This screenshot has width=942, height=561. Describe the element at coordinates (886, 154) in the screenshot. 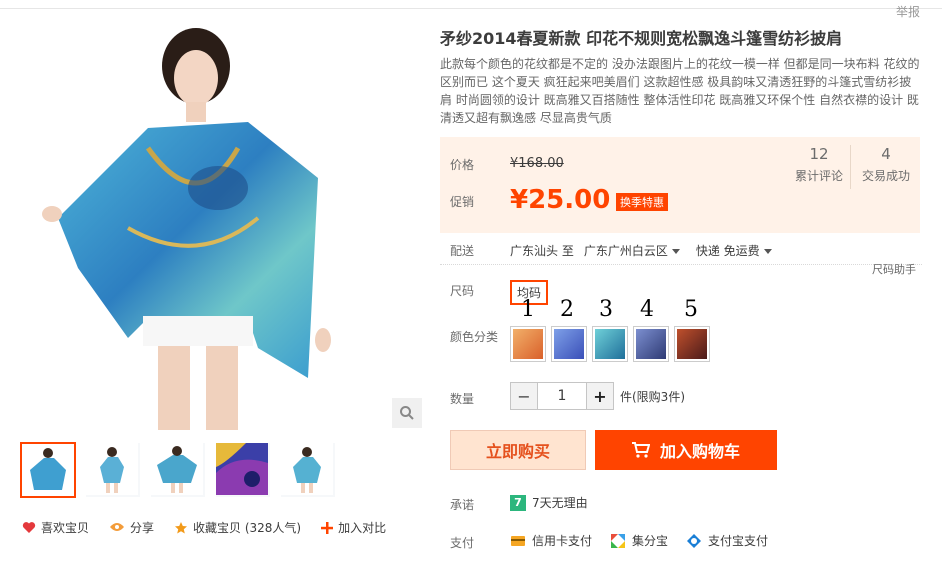

I see `sales-number: 4` at that location.